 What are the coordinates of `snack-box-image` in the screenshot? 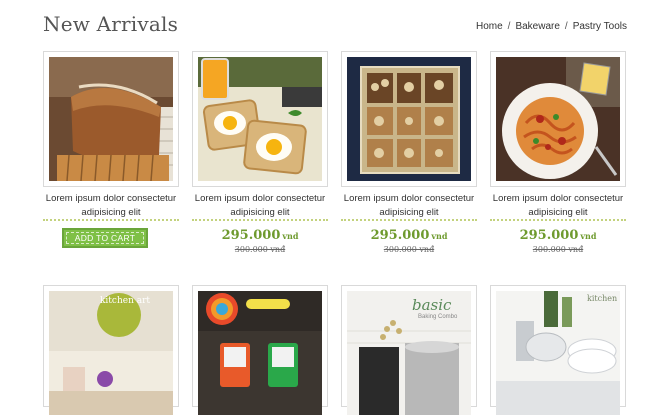 It's located at (409, 119).